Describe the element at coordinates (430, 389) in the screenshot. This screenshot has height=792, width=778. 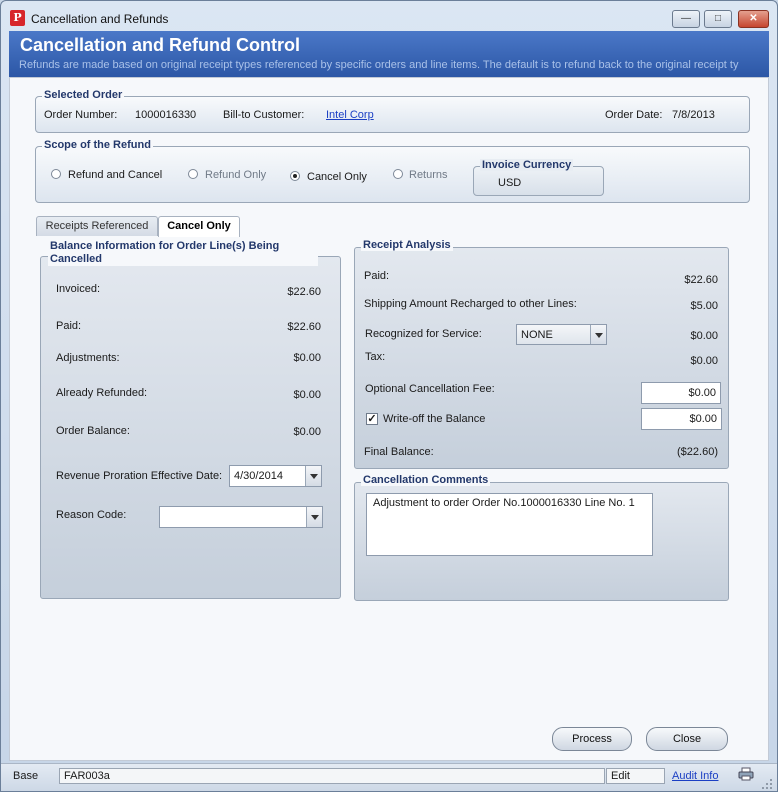
I see `cancel-fee-label: Optional Cancellation Fee:` at that location.